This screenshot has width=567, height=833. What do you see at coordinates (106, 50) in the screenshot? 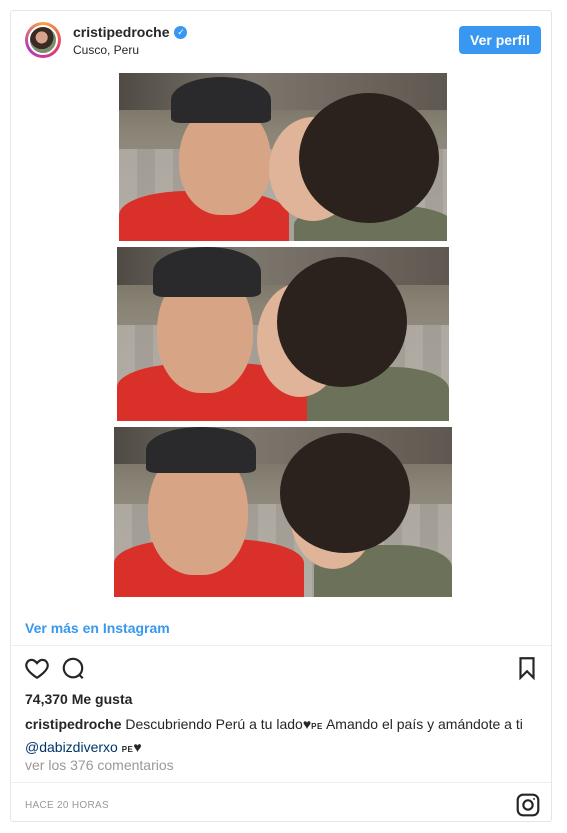
I see `location-label: Cusco, Peru` at bounding box center [106, 50].